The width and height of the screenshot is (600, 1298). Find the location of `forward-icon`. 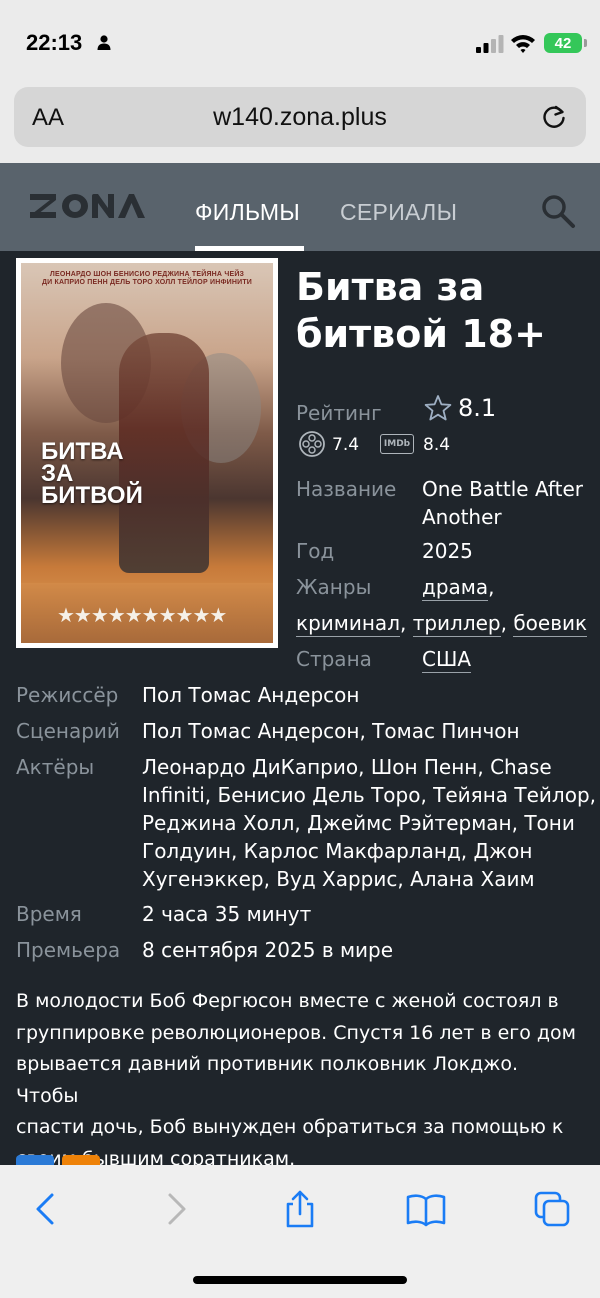

forward-icon is located at coordinates (176, 1209).